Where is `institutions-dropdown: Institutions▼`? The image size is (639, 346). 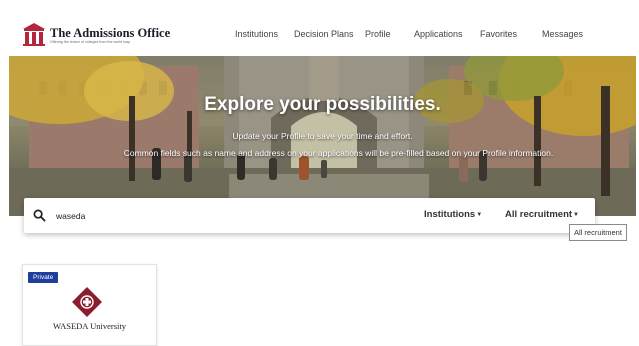
institutions-dropdown: Institutions▼ is located at coordinates (453, 214).